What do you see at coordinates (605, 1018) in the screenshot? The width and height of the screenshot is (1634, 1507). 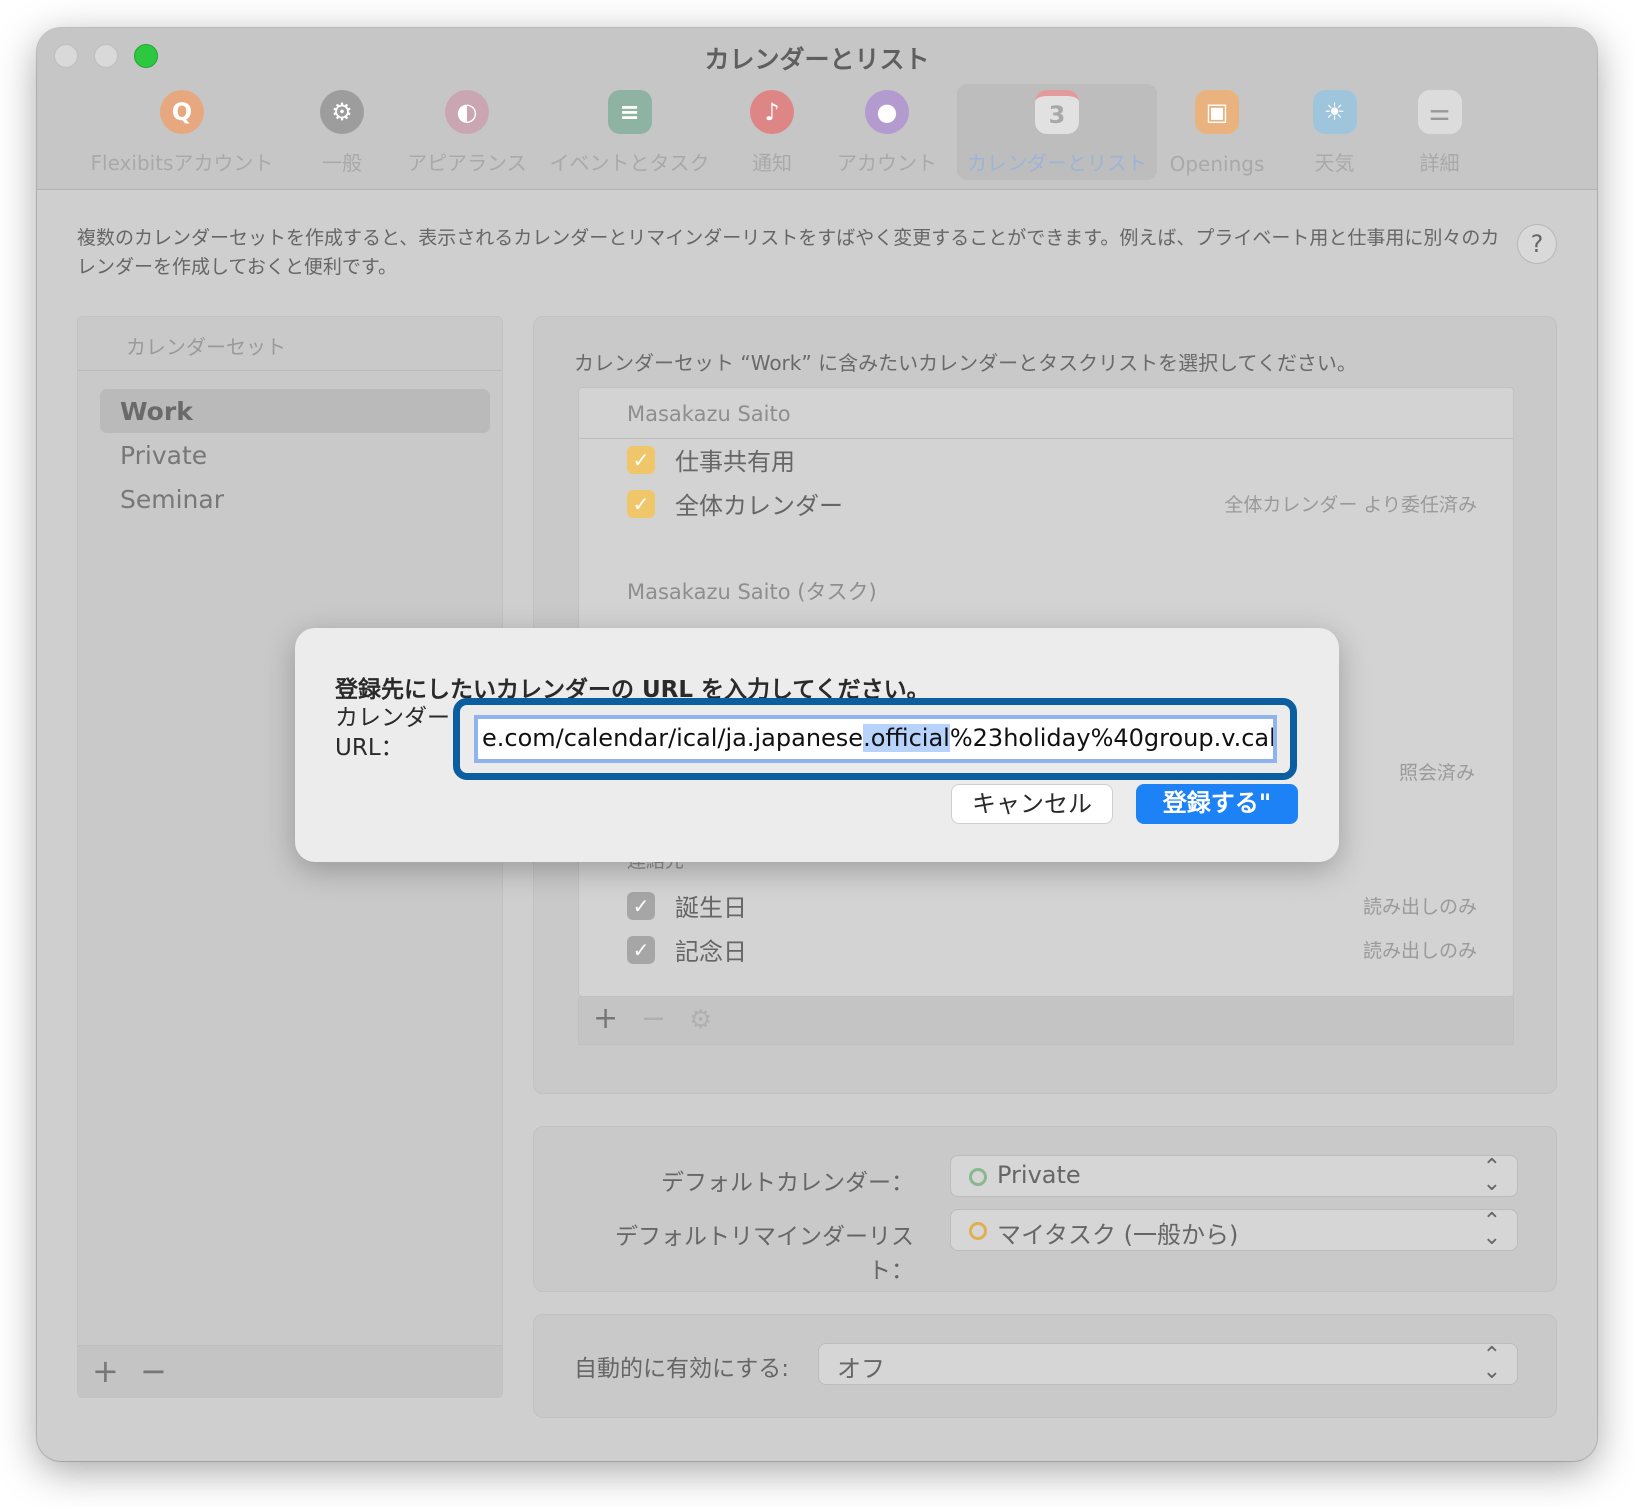 I see `add-calendar-button: +` at bounding box center [605, 1018].